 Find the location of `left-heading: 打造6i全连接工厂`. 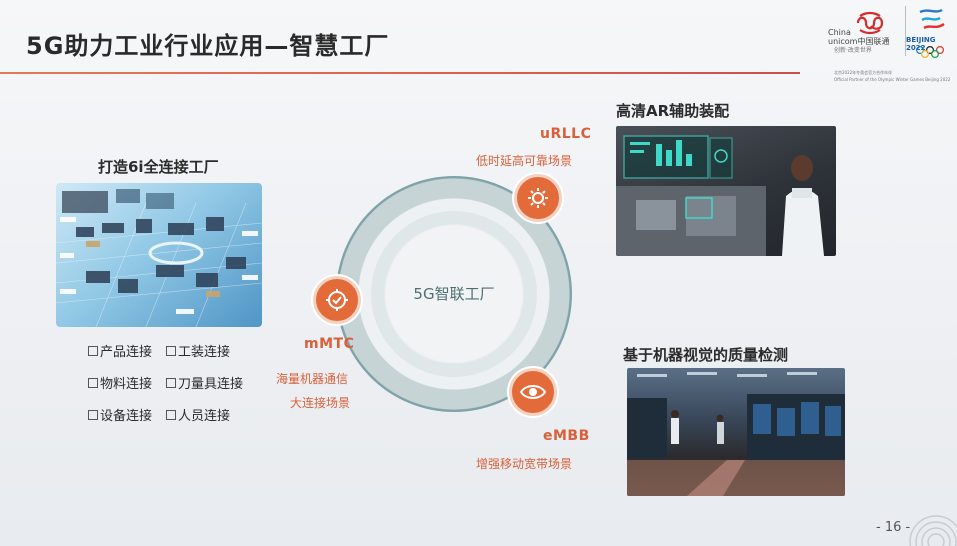

left-heading: 打造6i全连接工厂 is located at coordinates (158, 167).